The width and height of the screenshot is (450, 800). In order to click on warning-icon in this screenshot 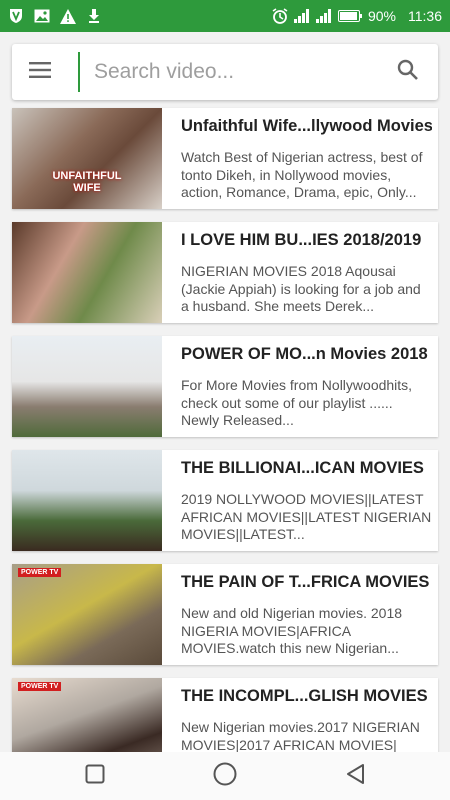, I will do `click(68, 16)`.